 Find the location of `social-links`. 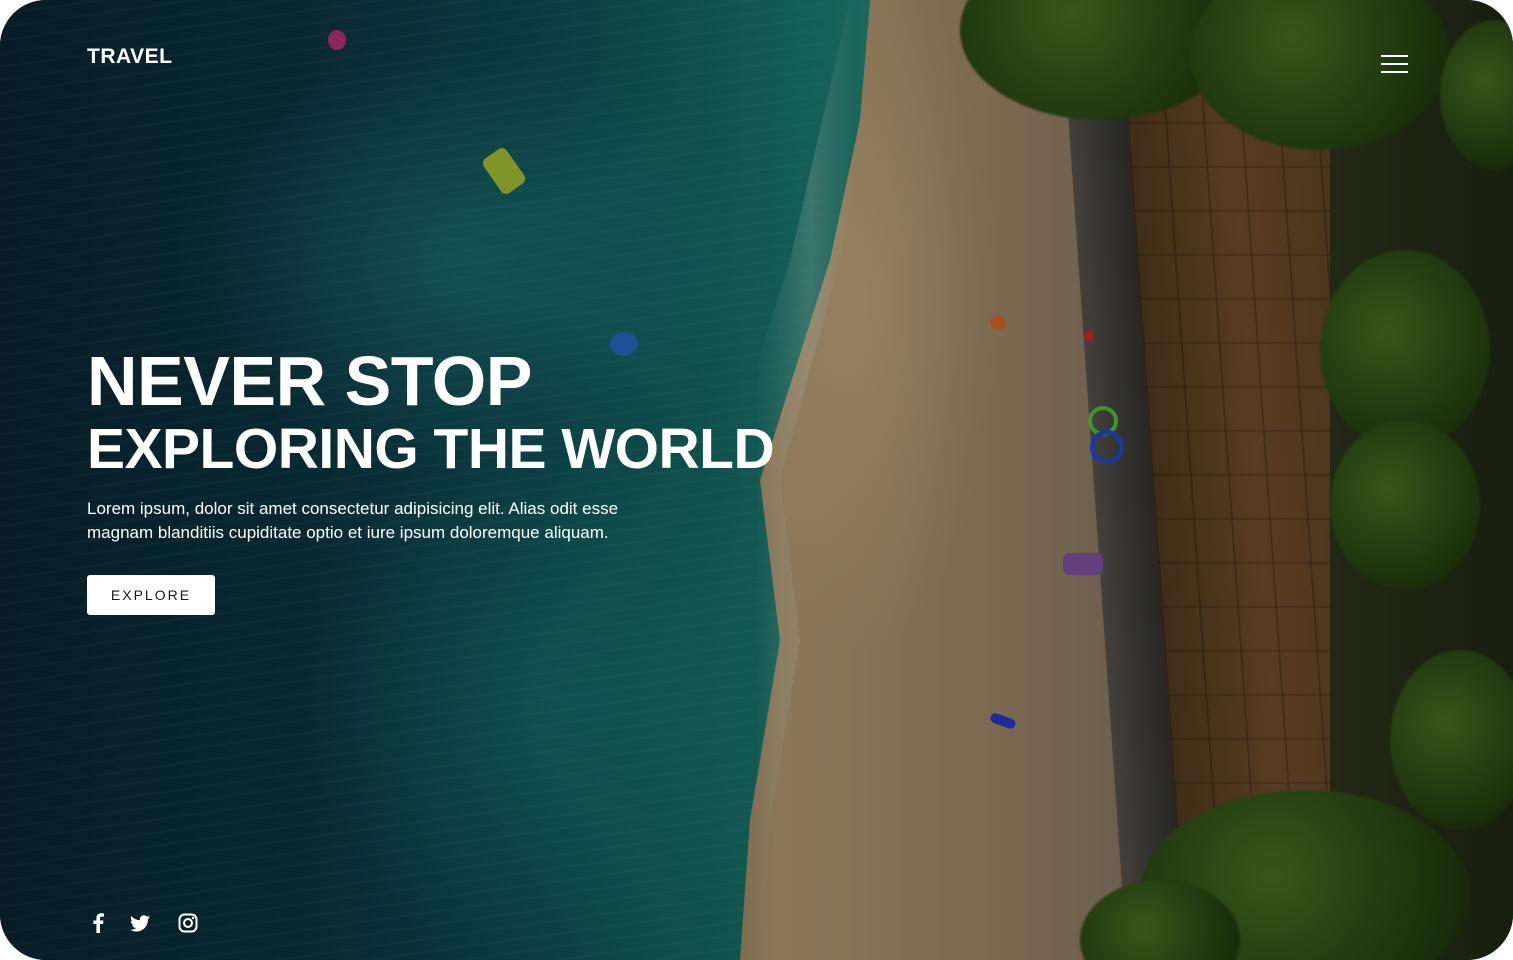

social-links is located at coordinates (143, 923).